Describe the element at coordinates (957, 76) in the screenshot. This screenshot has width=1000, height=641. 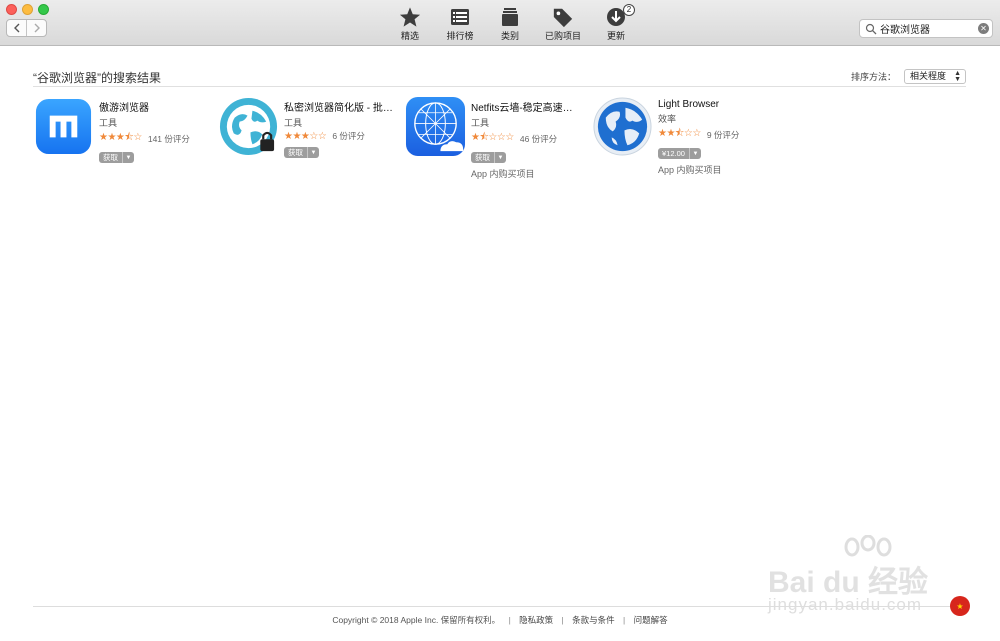
I see `select-arrows-icon: ▲ ▼` at that location.